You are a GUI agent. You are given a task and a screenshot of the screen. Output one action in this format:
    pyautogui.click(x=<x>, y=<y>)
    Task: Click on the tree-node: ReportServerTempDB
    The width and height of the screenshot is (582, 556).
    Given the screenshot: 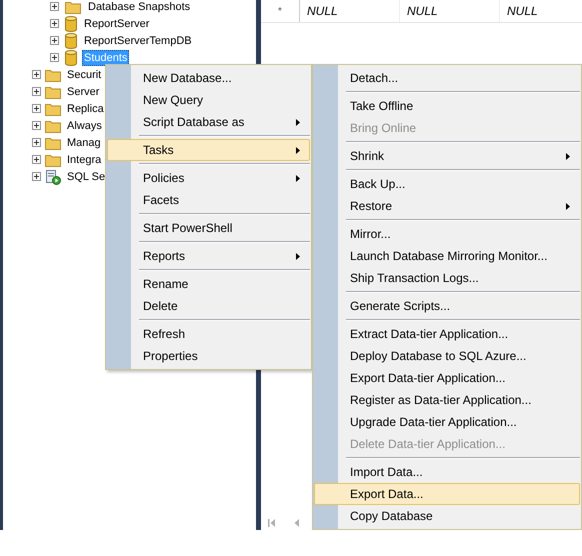 What is the action you would take?
    pyautogui.click(x=138, y=40)
    